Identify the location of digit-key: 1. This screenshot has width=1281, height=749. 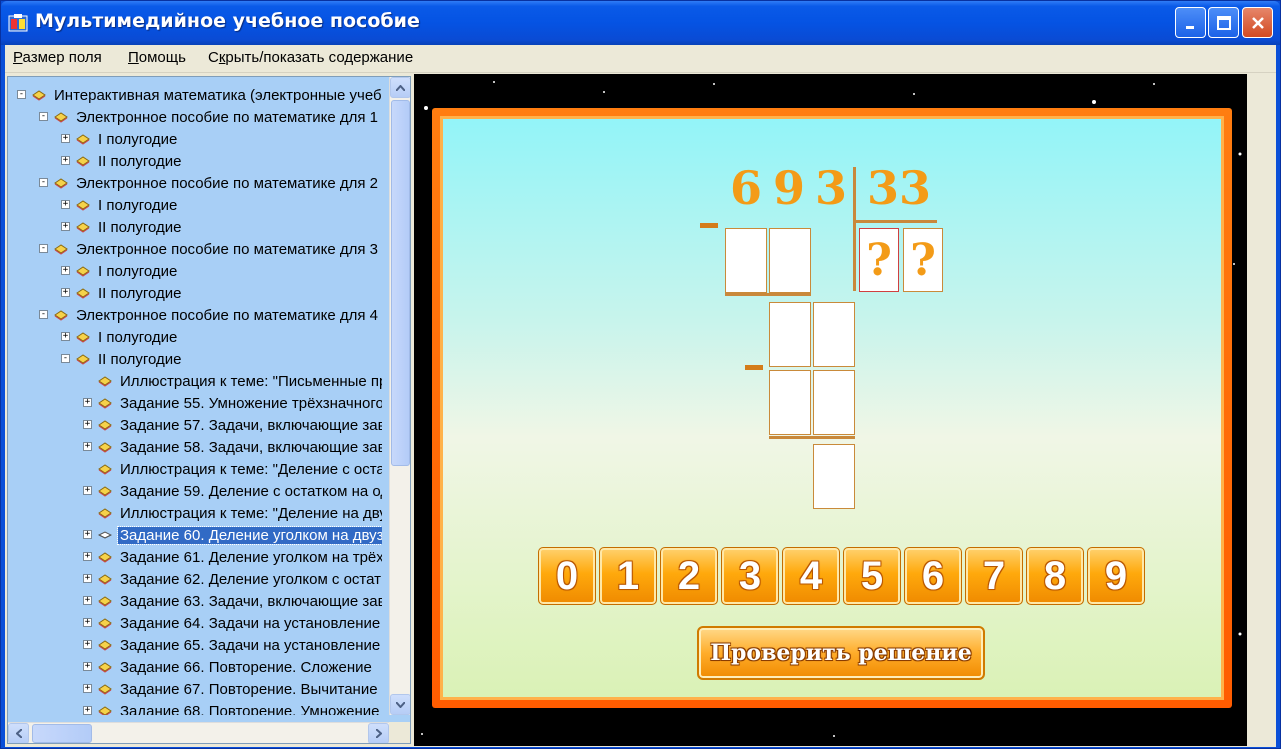
(628, 576).